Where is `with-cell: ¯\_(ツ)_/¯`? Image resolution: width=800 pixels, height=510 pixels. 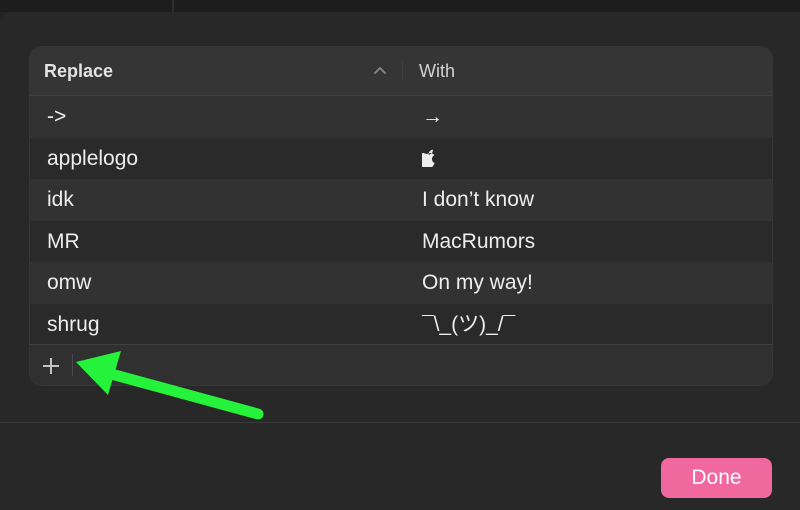
with-cell: ¯\_(ツ)_/¯ is located at coordinates (468, 325).